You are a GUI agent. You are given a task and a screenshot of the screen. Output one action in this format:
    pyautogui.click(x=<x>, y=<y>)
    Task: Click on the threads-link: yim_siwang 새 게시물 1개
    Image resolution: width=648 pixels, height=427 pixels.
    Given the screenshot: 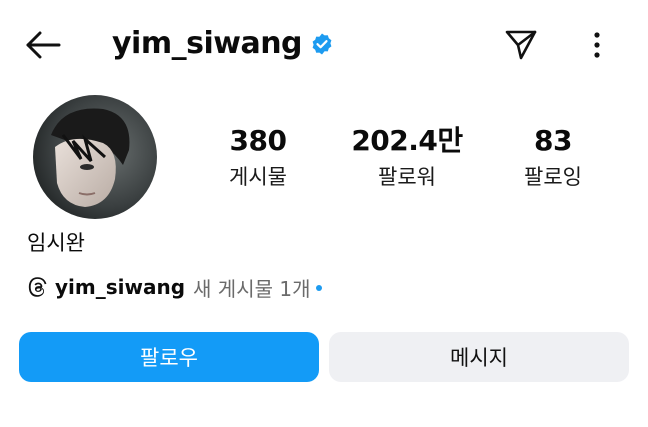 What is the action you would take?
    pyautogui.click(x=175, y=287)
    